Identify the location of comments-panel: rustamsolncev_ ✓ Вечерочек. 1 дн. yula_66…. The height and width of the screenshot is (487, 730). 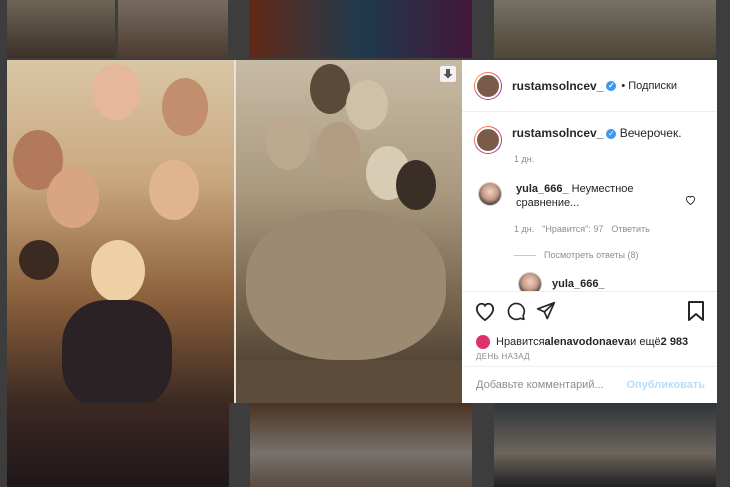
(589, 201).